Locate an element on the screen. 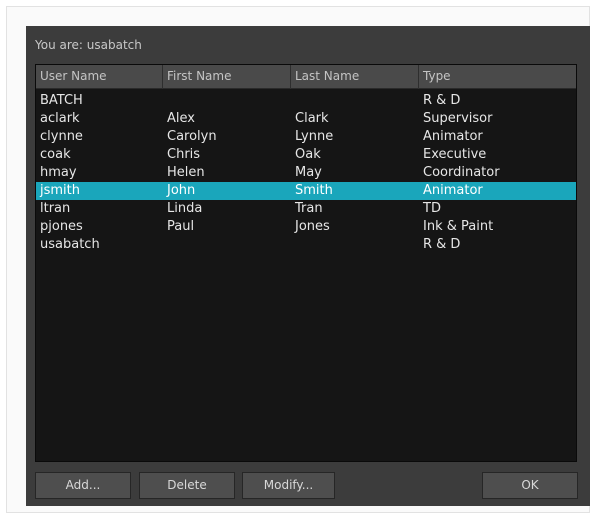 The image size is (600, 523). cell-user-name: BATCH is located at coordinates (61, 100).